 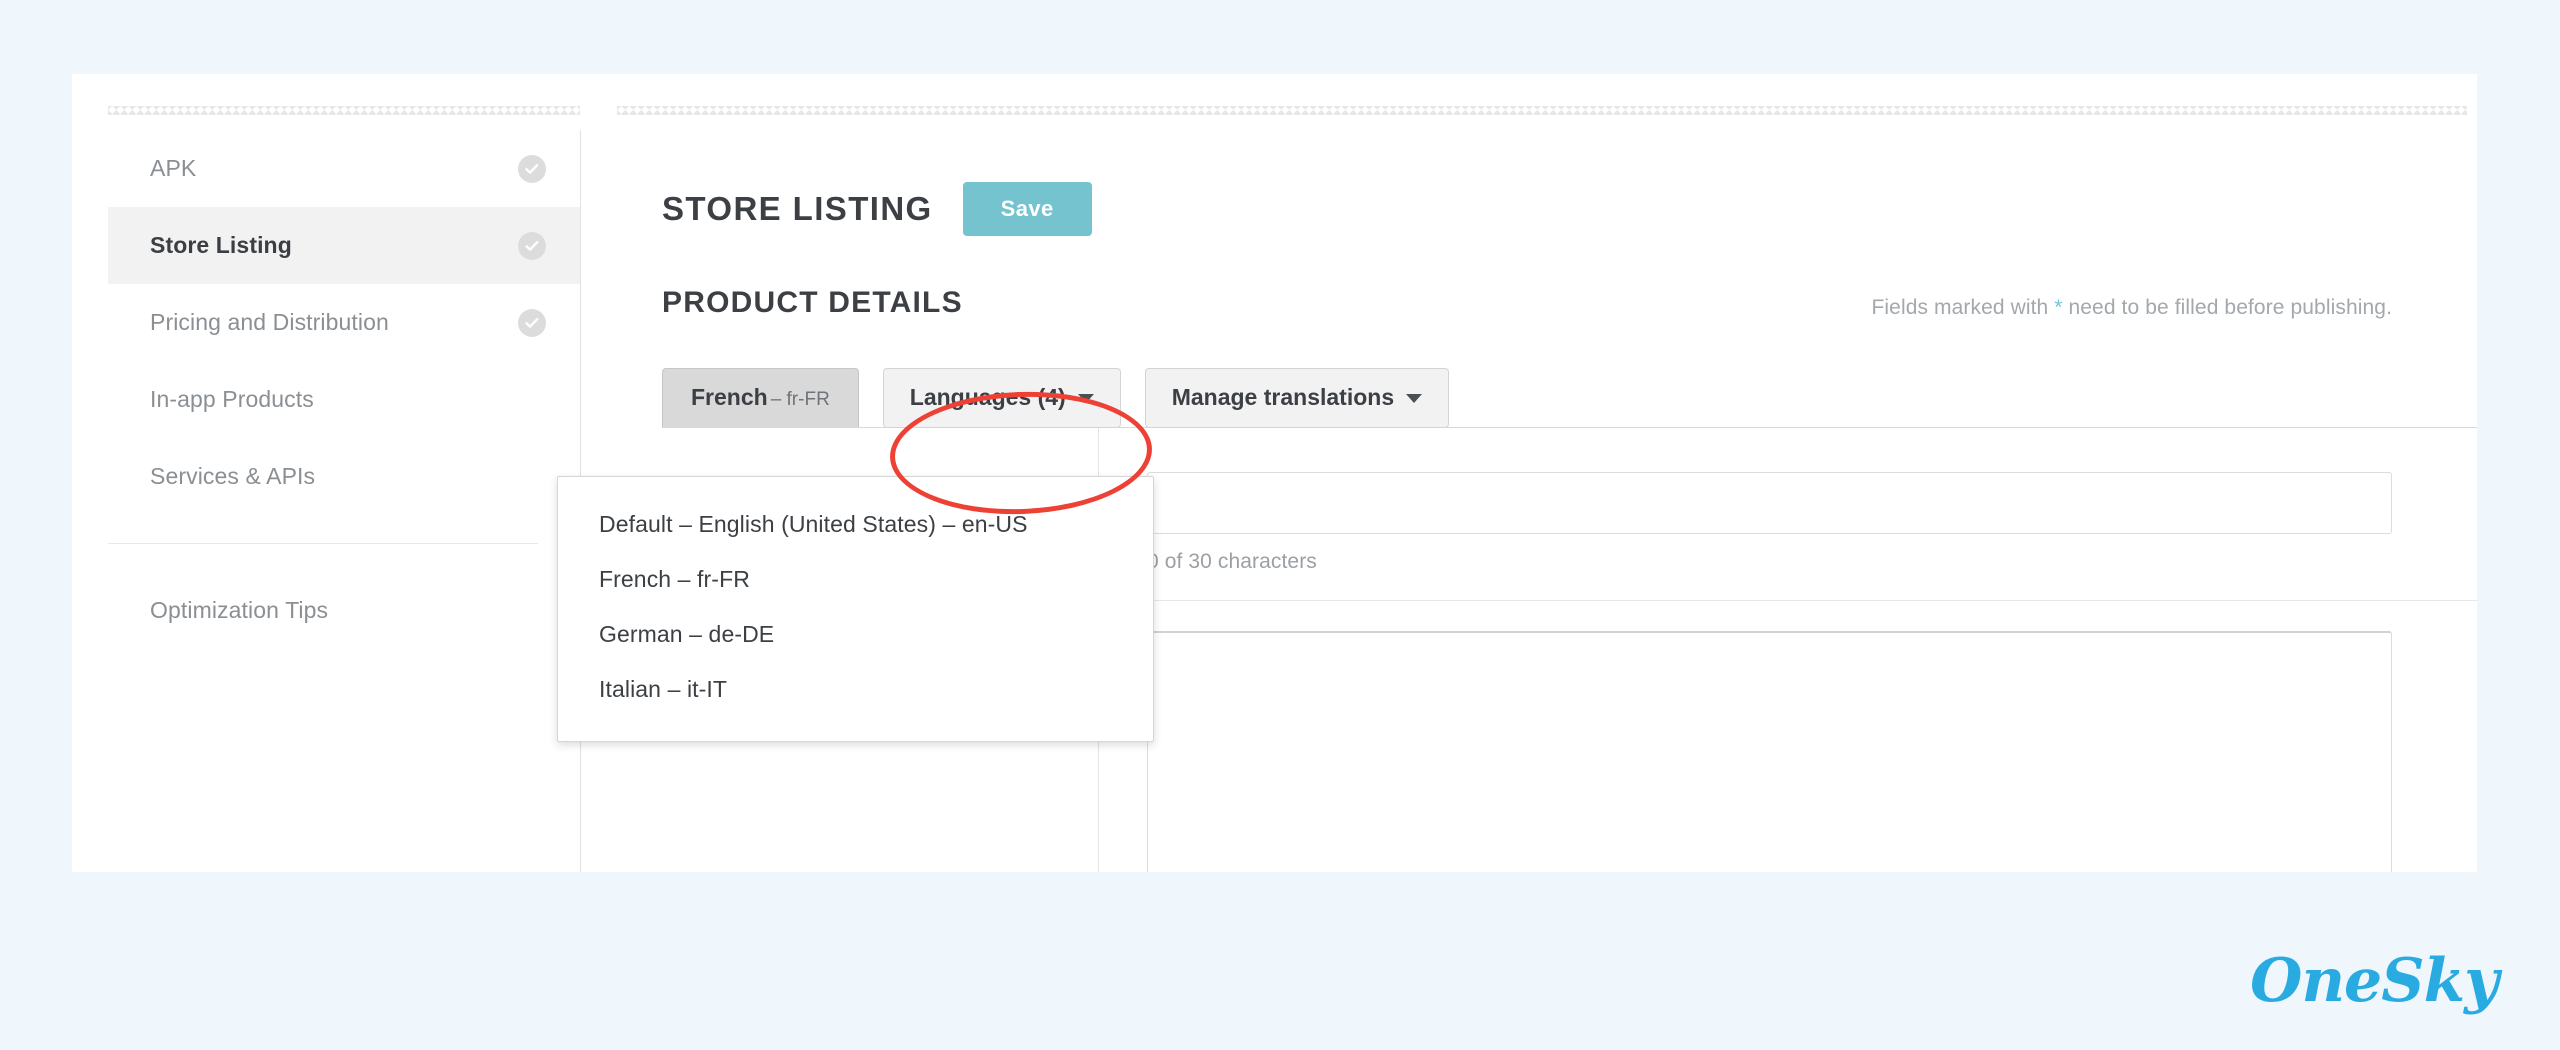 What do you see at coordinates (344, 110) in the screenshot?
I see `torn-paper-edge-left` at bounding box center [344, 110].